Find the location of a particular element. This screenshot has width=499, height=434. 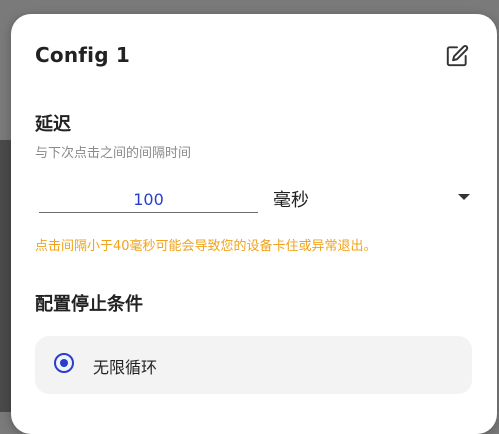

edit-button is located at coordinates (457, 56).